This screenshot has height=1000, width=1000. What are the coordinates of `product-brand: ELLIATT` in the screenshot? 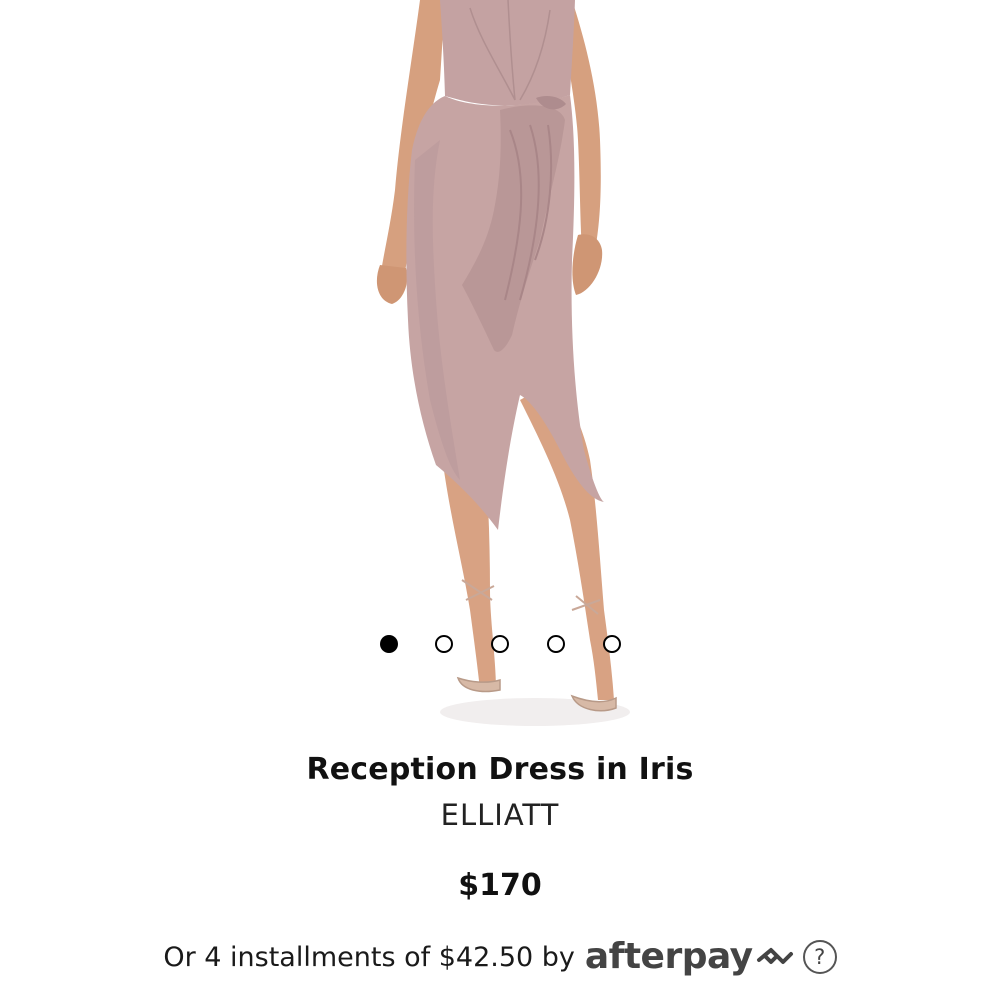 It's located at (500, 815).